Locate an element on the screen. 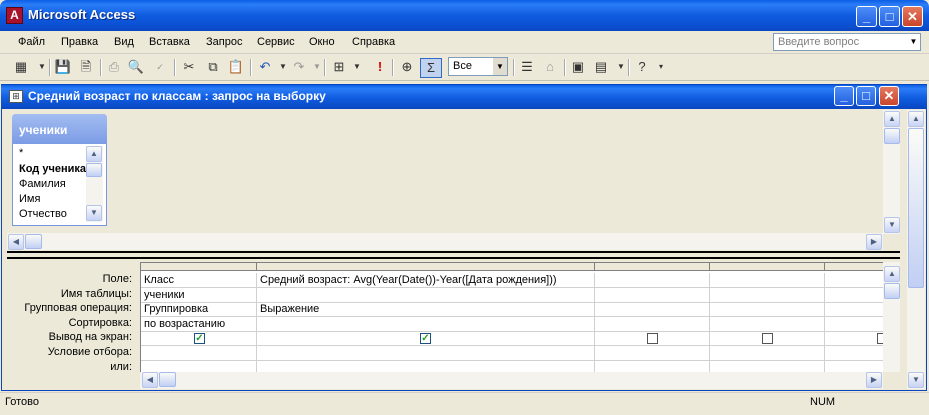  access-app-icon: A is located at coordinates (14, 15).